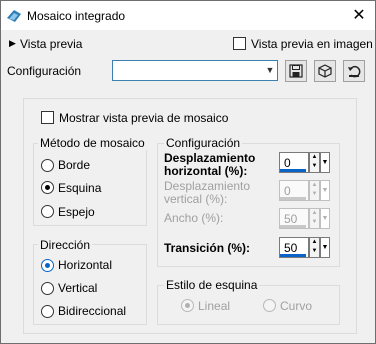 The width and height of the screenshot is (376, 344). What do you see at coordinates (294, 162) in the screenshot?
I see `h-offset-input: 0` at bounding box center [294, 162].